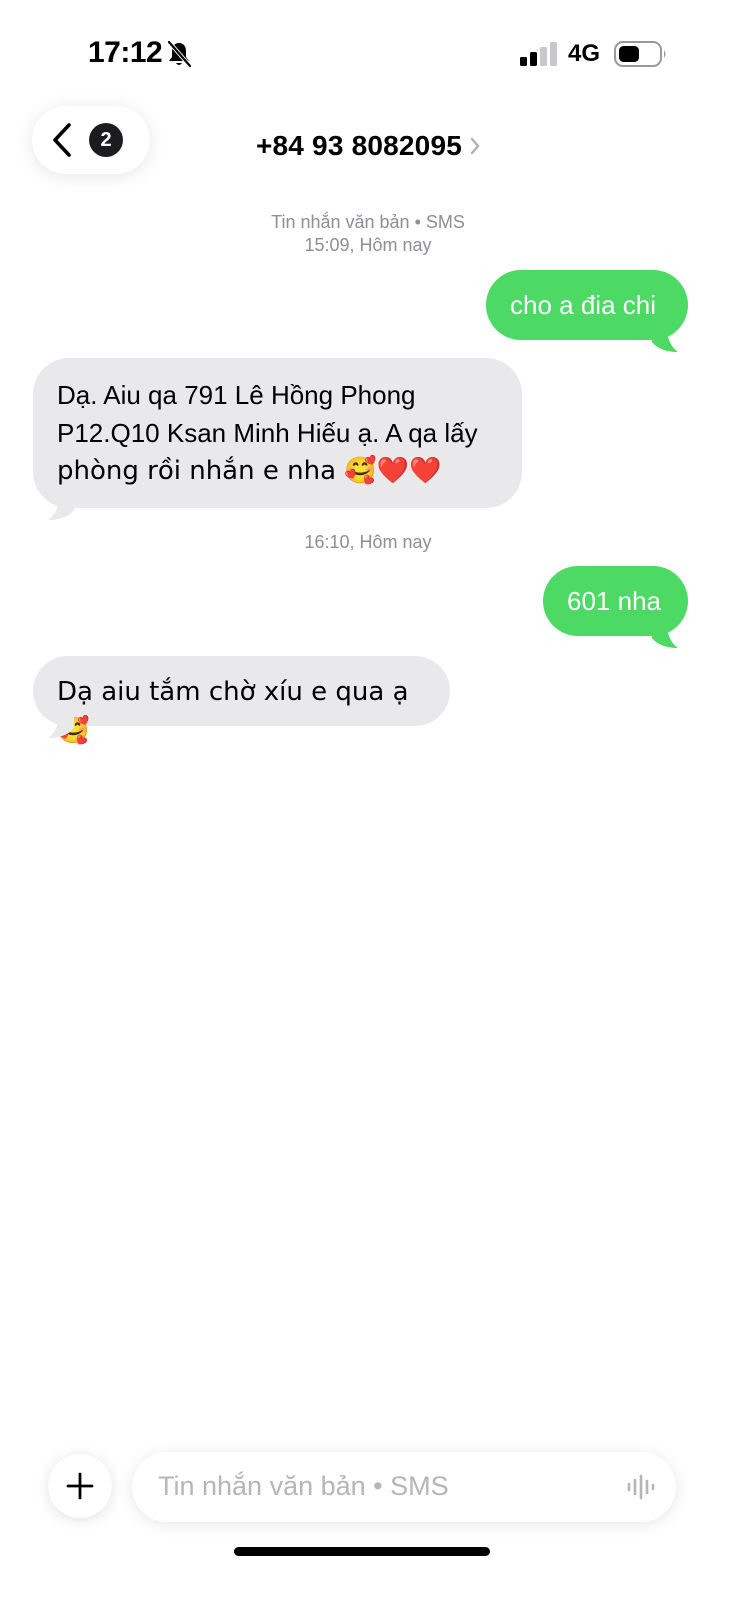 The height and width of the screenshot is (1600, 736). What do you see at coordinates (640, 54) in the screenshot?
I see `battery-icon` at bounding box center [640, 54].